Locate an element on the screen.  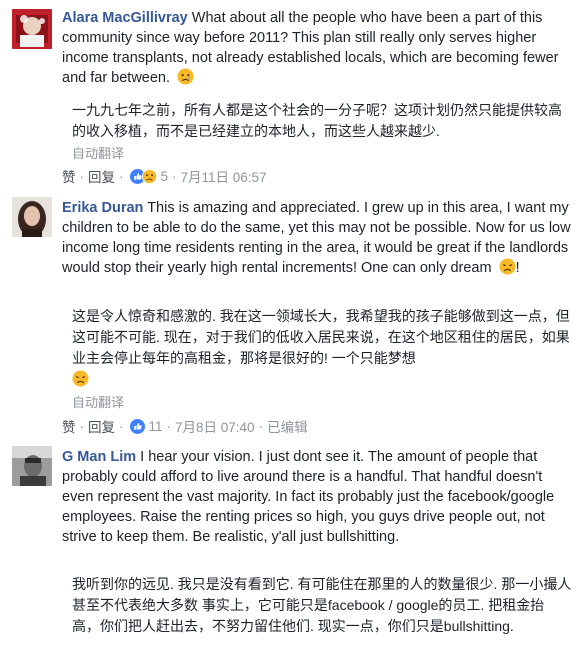
comment-author: G Man Lim is located at coordinates (99, 457).